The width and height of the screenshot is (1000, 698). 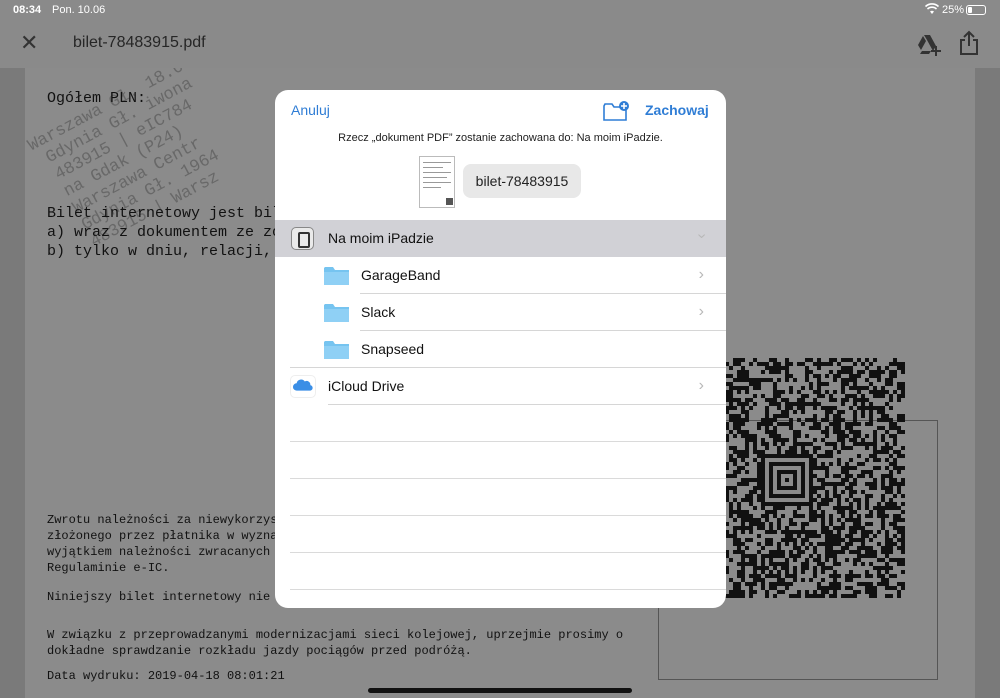 What do you see at coordinates (500, 11) in the screenshot?
I see `status-bar: 08:34 Pon. 10.06 25%` at bounding box center [500, 11].